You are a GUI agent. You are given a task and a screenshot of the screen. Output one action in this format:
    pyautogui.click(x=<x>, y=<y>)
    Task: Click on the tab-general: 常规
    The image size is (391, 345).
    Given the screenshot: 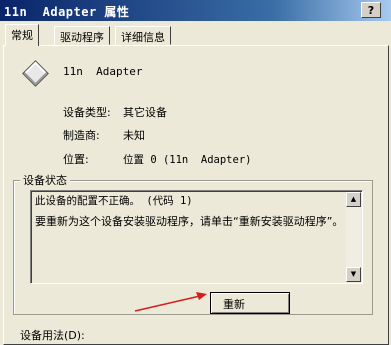 What is the action you would take?
    pyautogui.click(x=22, y=35)
    